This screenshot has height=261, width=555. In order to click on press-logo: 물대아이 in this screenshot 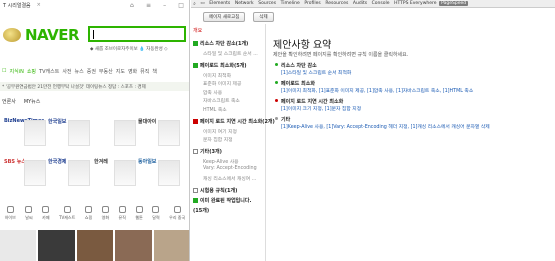, I will do `click(147, 121)`.